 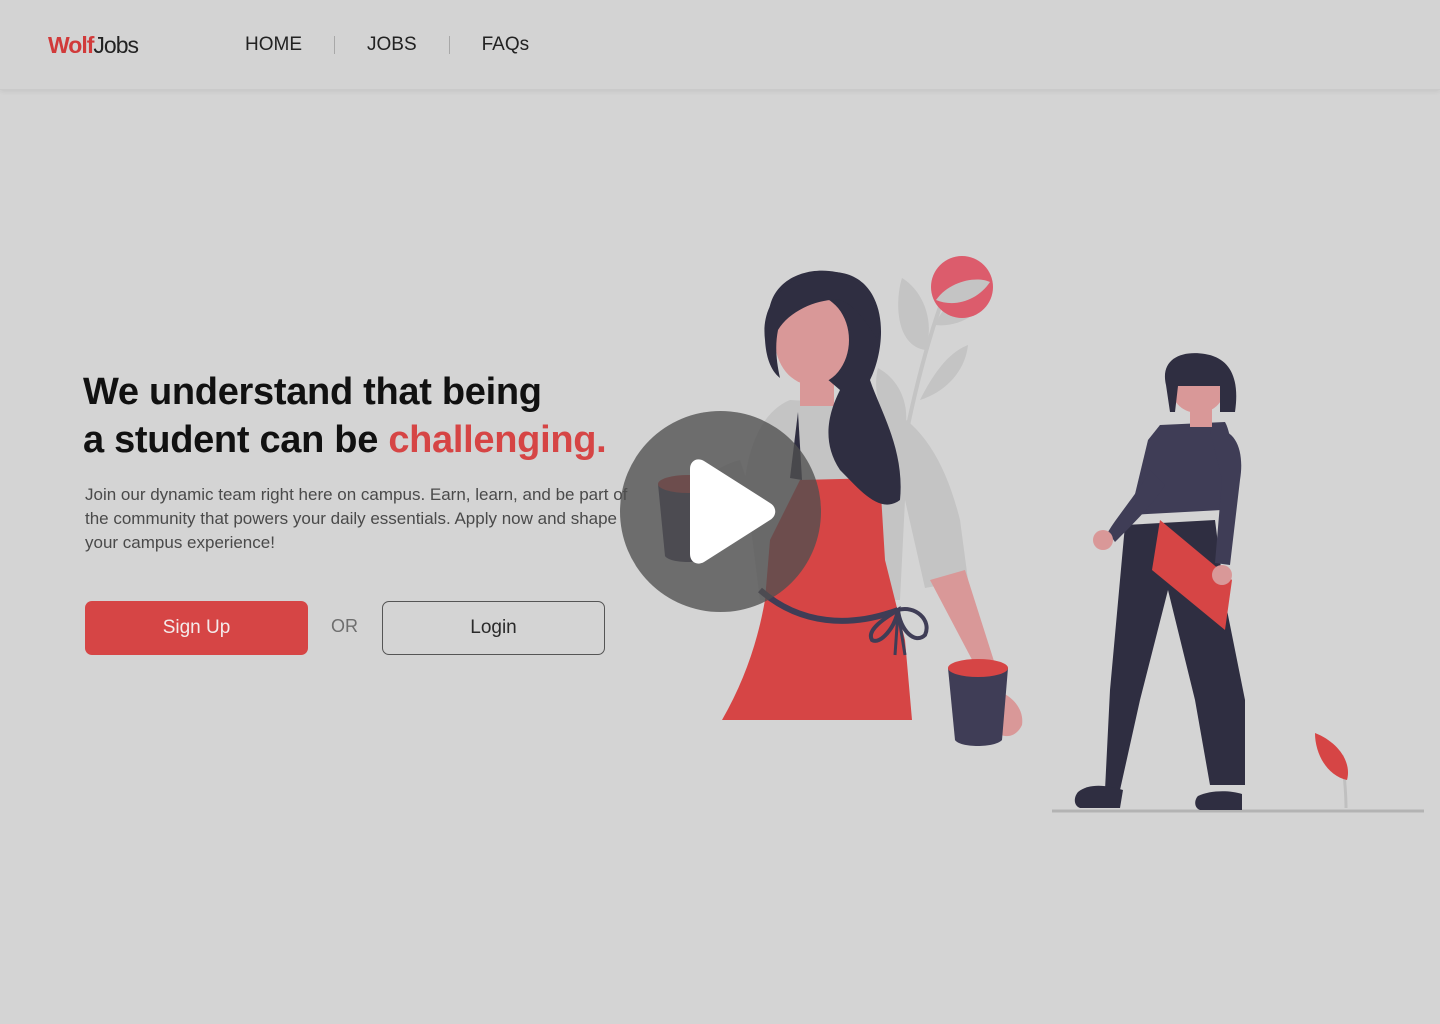 What do you see at coordinates (273, 45) in the screenshot?
I see `nav-link-home: HOME` at bounding box center [273, 45].